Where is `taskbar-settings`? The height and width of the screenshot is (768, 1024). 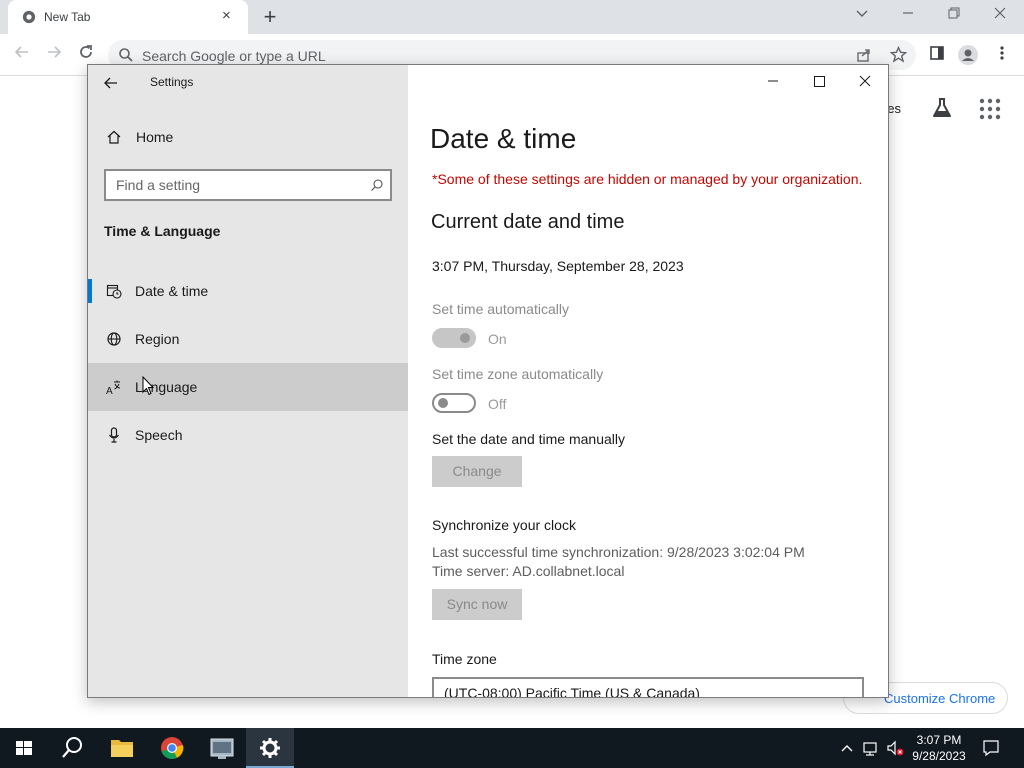 taskbar-settings is located at coordinates (270, 748).